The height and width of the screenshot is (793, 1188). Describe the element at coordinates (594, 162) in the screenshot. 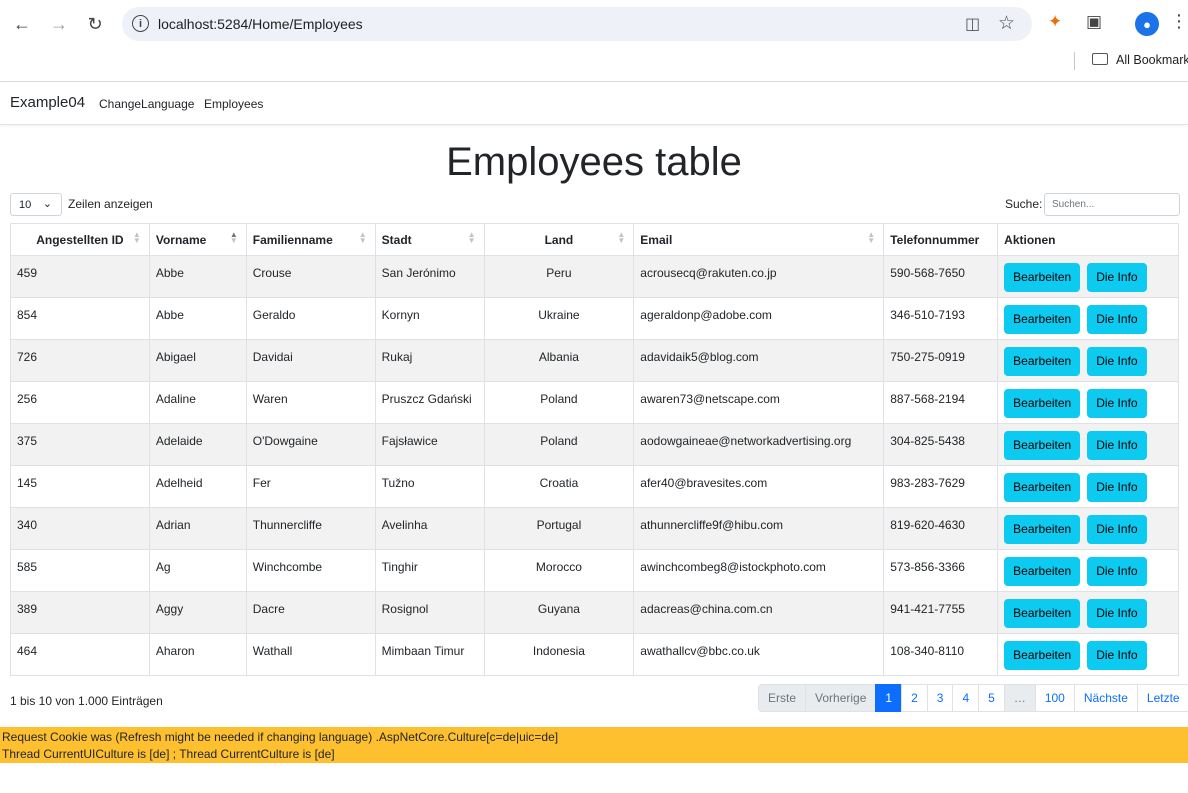

I see `page-title: Employees table` at that location.